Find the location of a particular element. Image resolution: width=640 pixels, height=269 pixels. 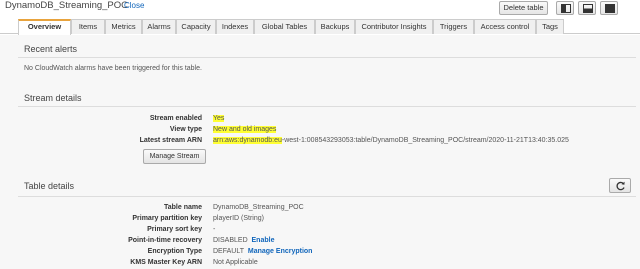

close-link: Close is located at coordinates (134, 5).